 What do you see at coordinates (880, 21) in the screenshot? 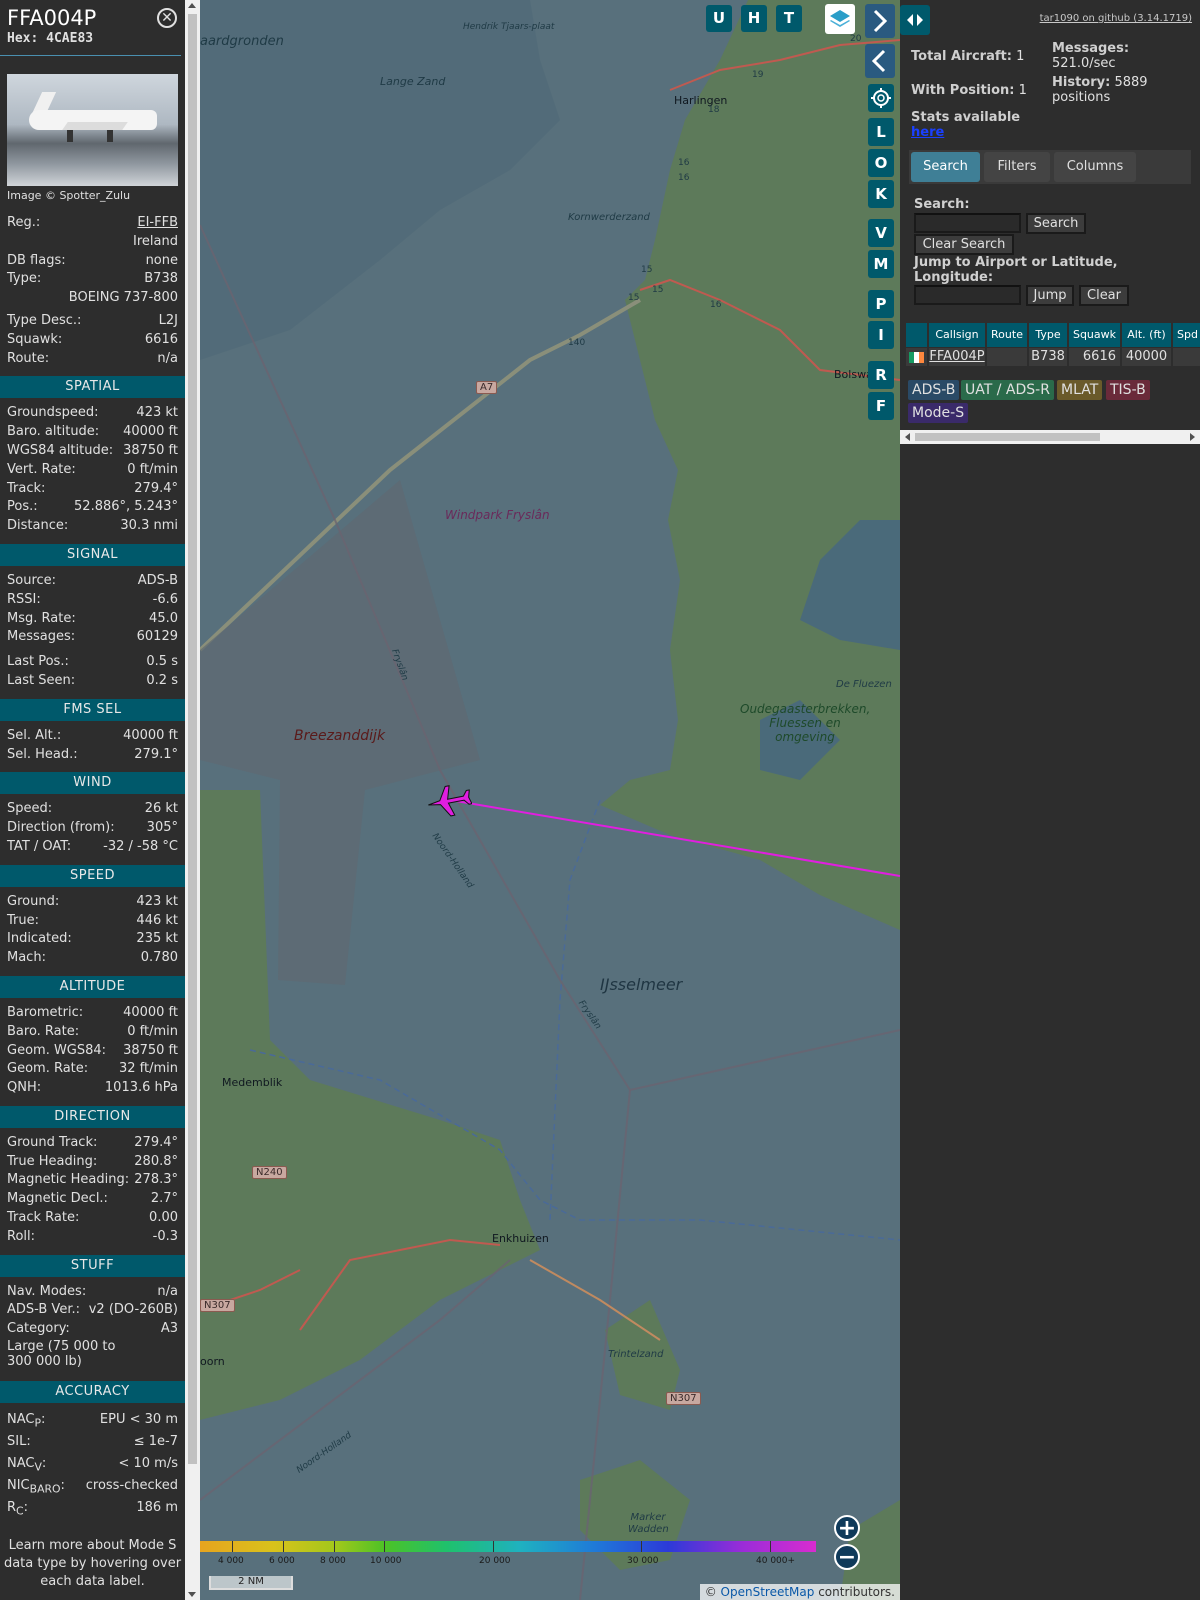
I see `expand-right-icon` at bounding box center [880, 21].